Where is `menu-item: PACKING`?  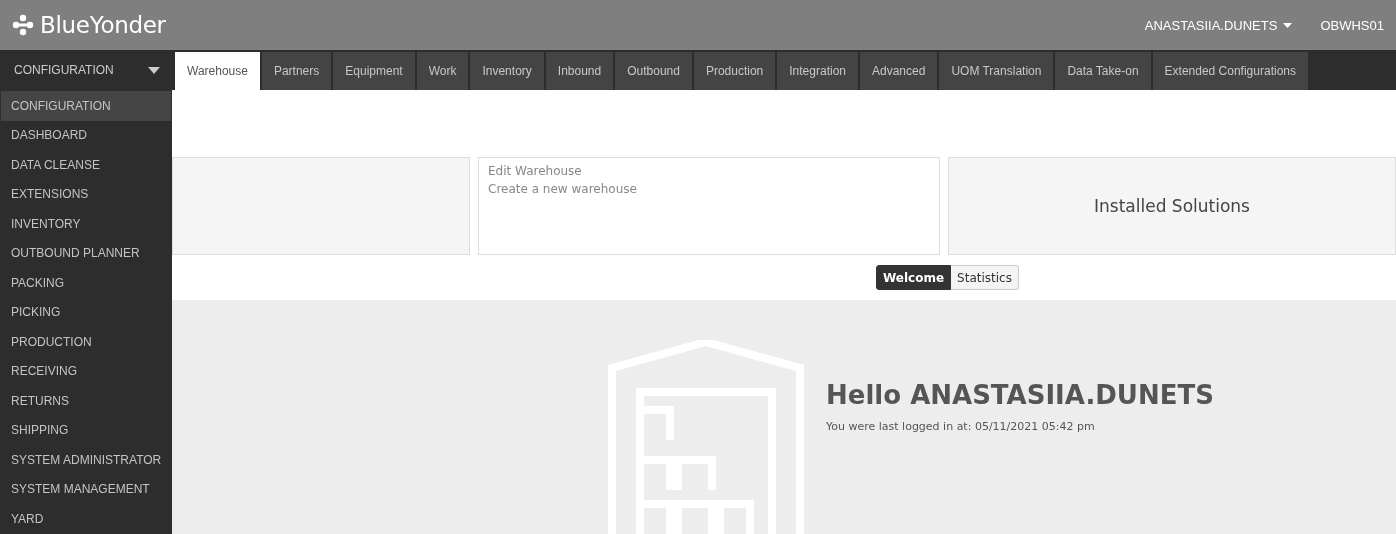 menu-item: PACKING is located at coordinates (86, 283).